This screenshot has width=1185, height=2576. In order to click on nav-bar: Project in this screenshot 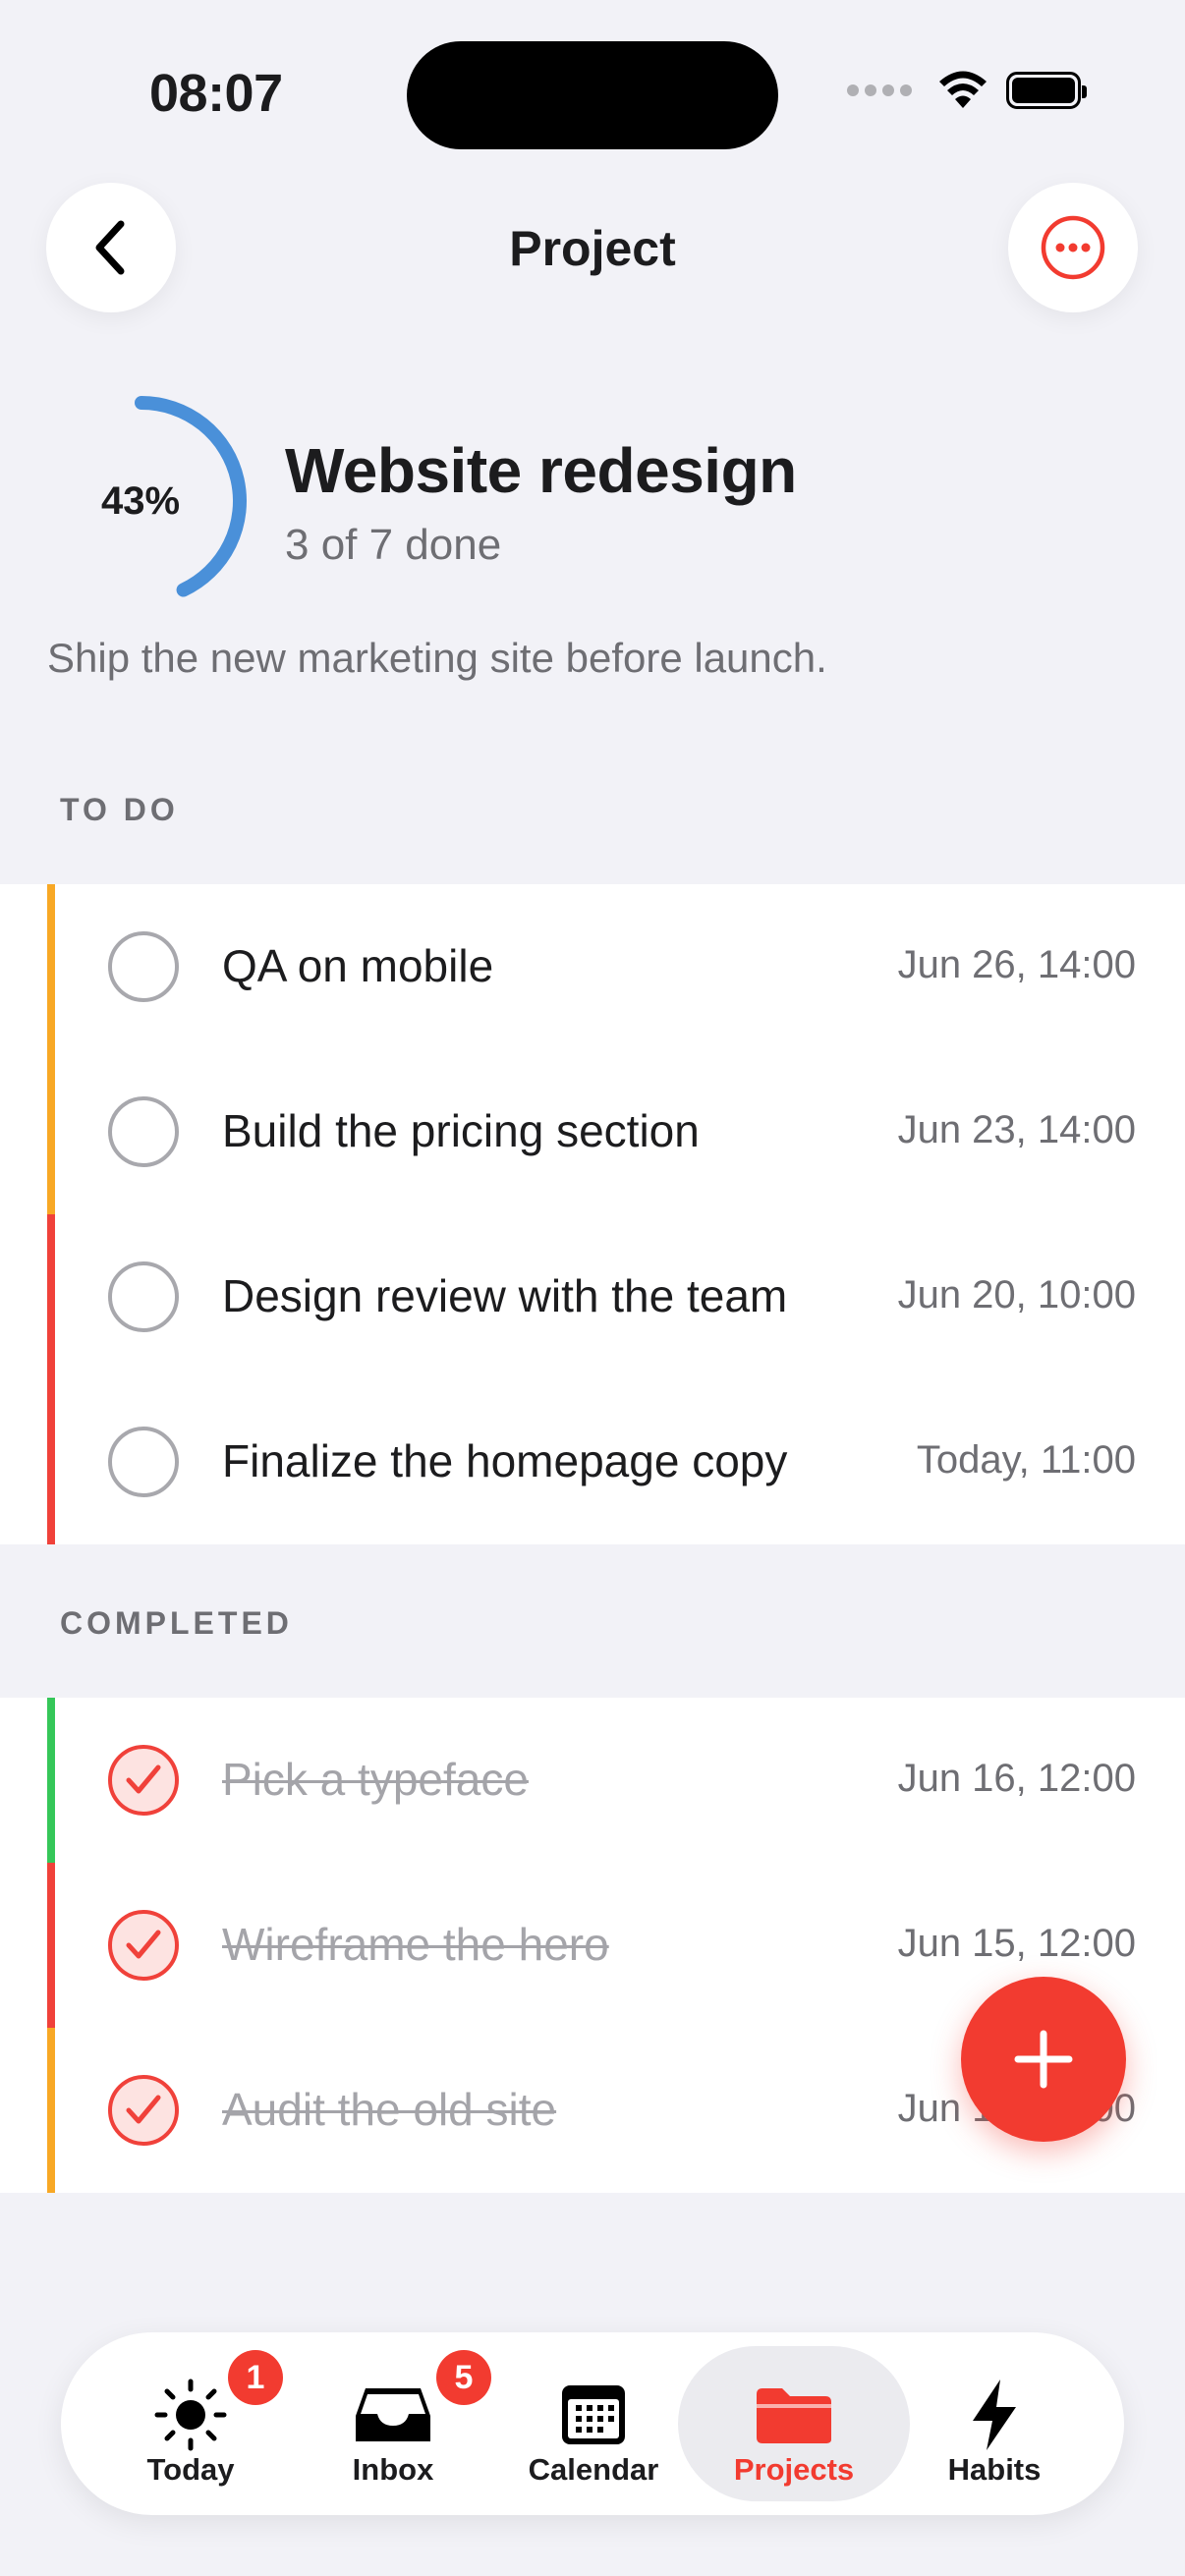, I will do `click(592, 248)`.